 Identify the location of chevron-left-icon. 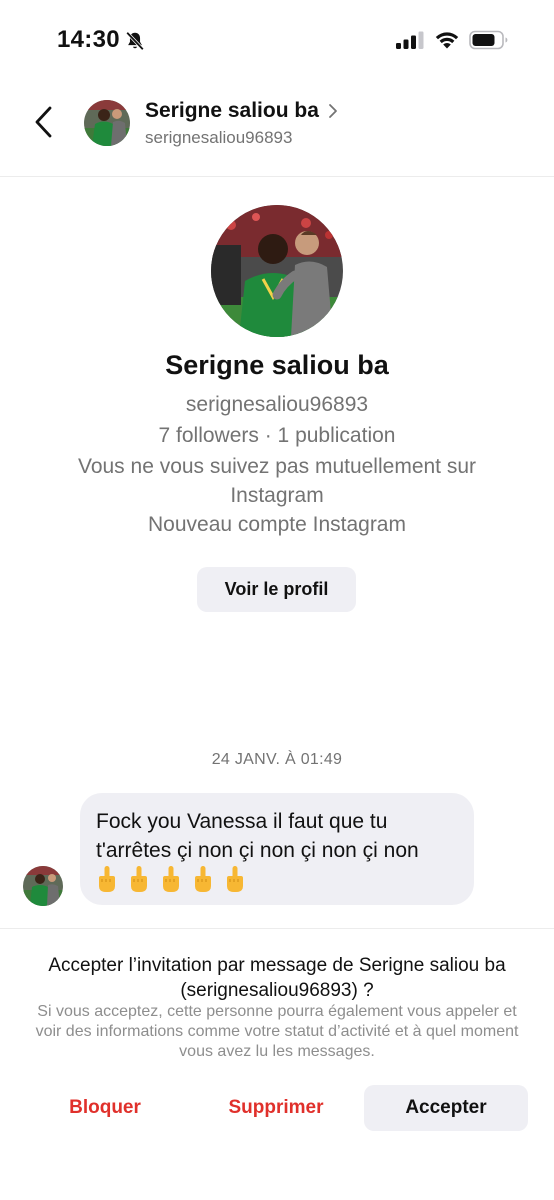
(45, 122).